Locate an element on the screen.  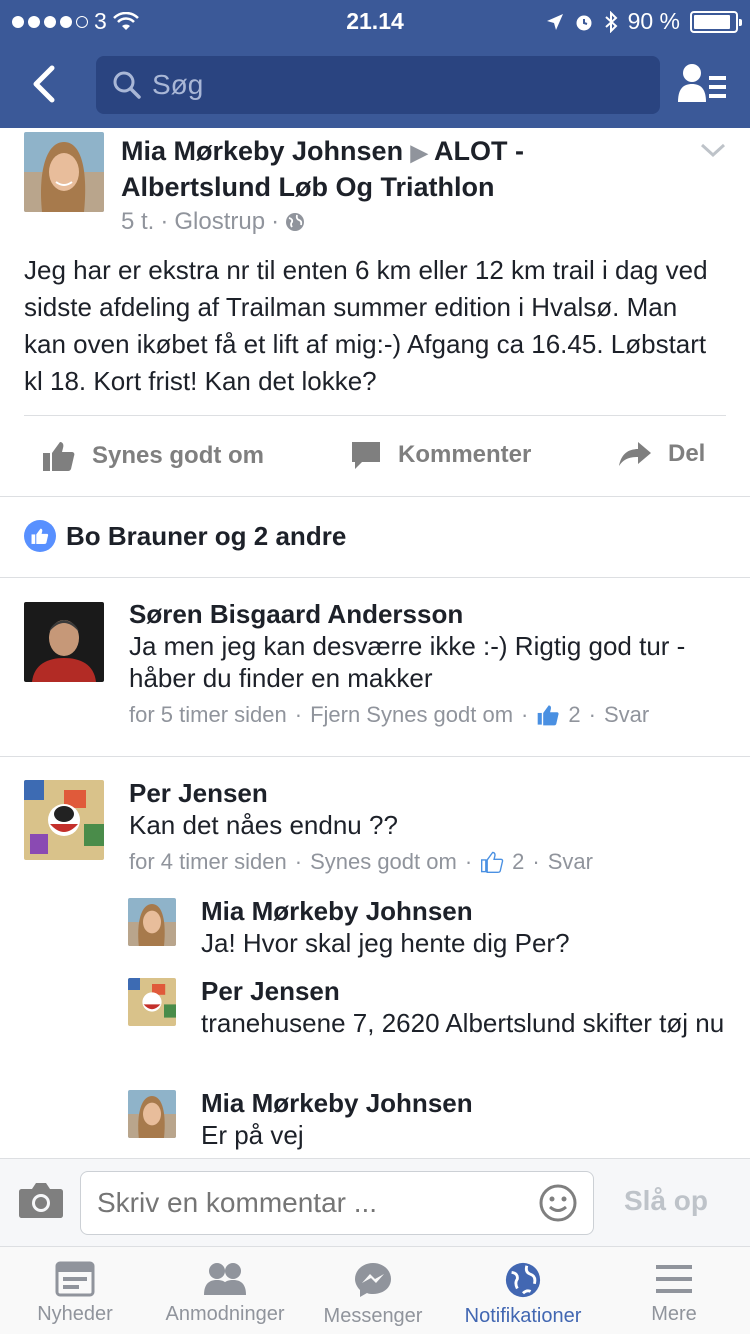
smiley-icon is located at coordinates (558, 1203).